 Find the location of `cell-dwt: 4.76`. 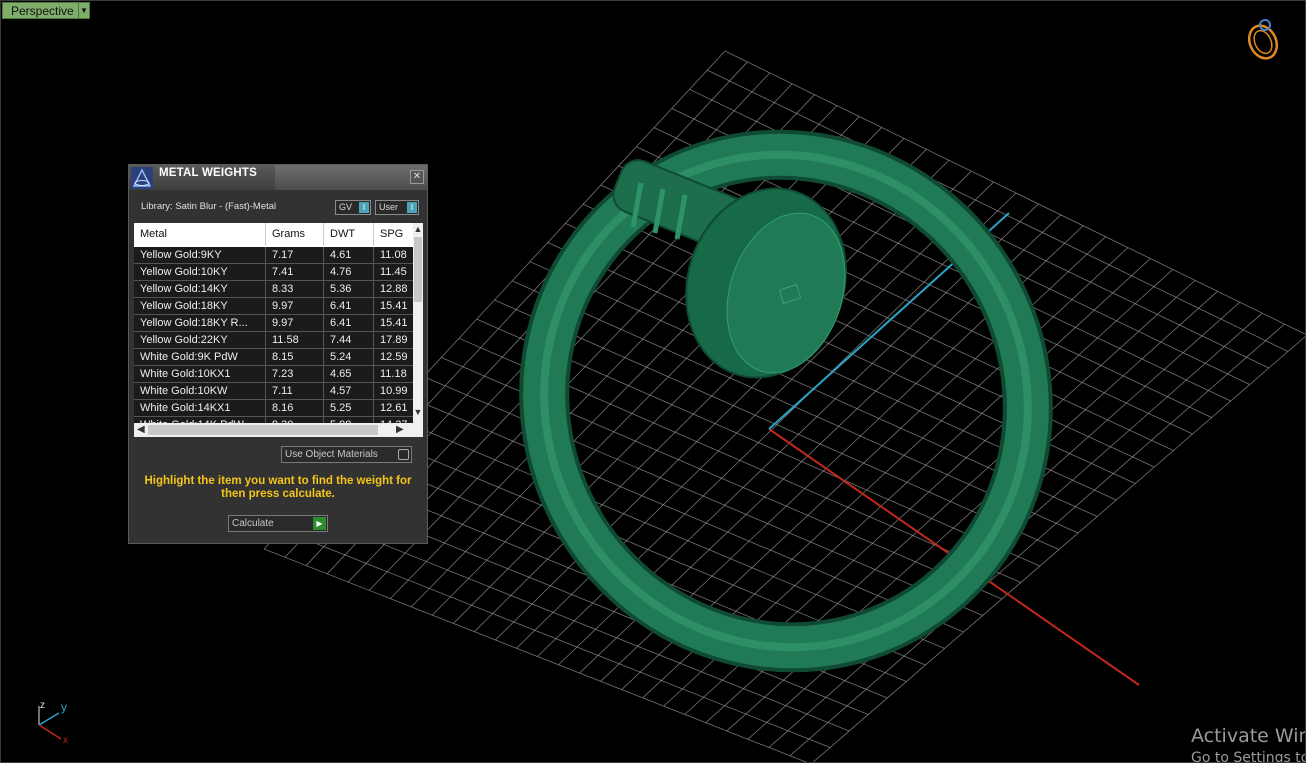

cell-dwt: 4.76 is located at coordinates (349, 272).